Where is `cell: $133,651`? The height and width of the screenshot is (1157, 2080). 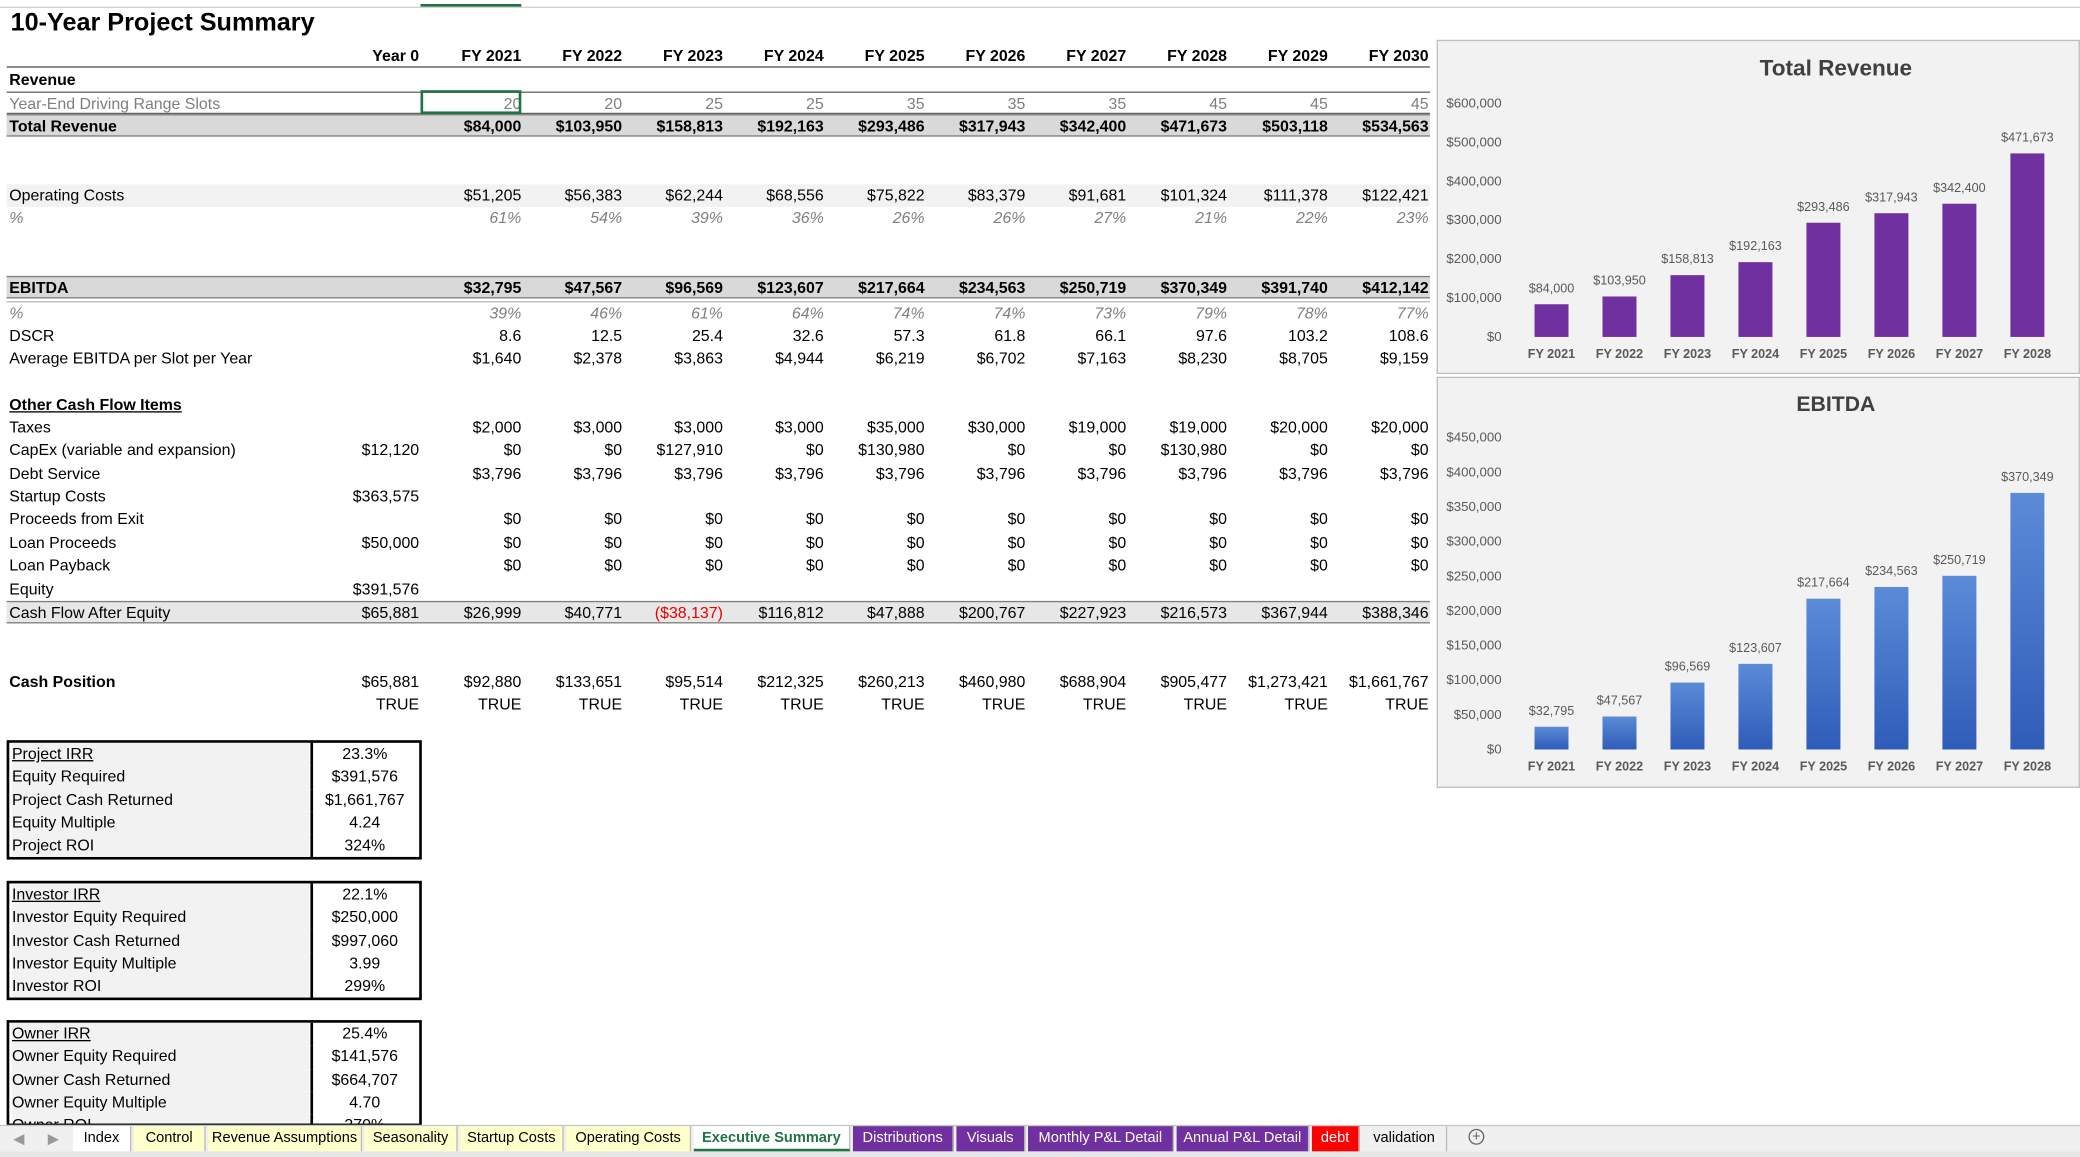 cell: $133,651 is located at coordinates (571, 682).